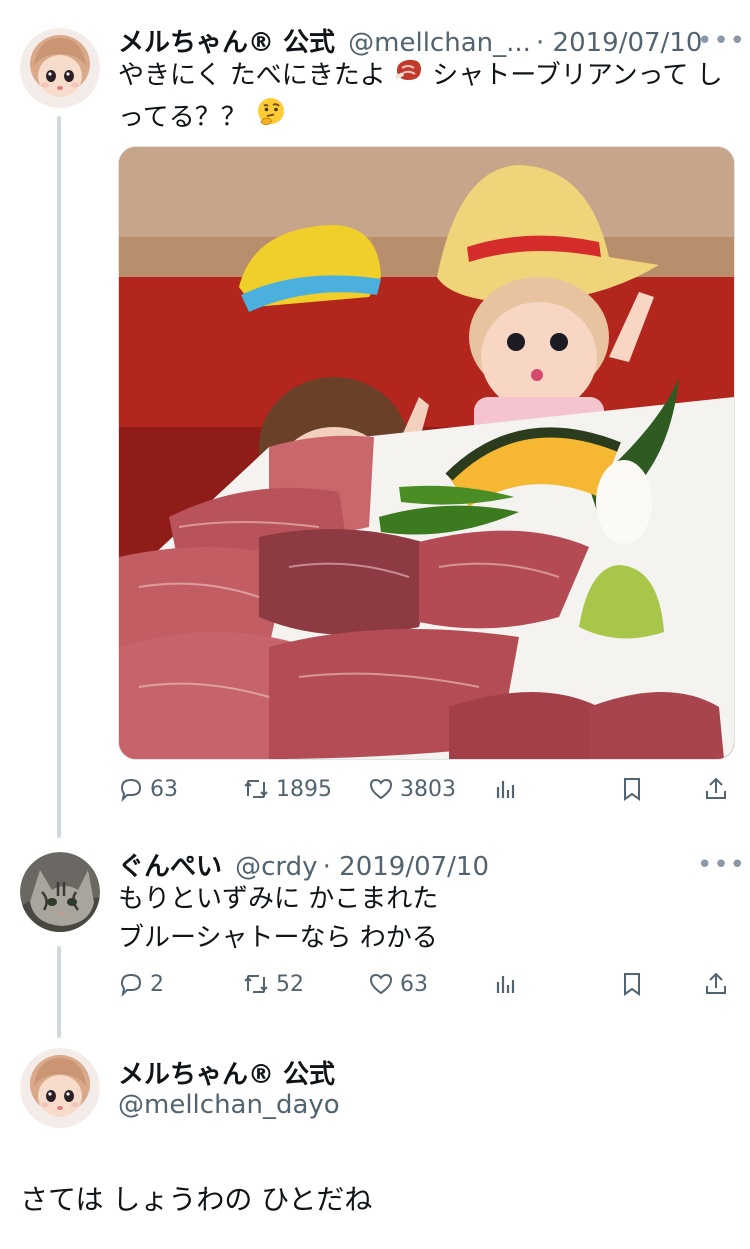 The height and width of the screenshot is (1249, 750). I want to click on reply-count: 63, so click(164, 789).